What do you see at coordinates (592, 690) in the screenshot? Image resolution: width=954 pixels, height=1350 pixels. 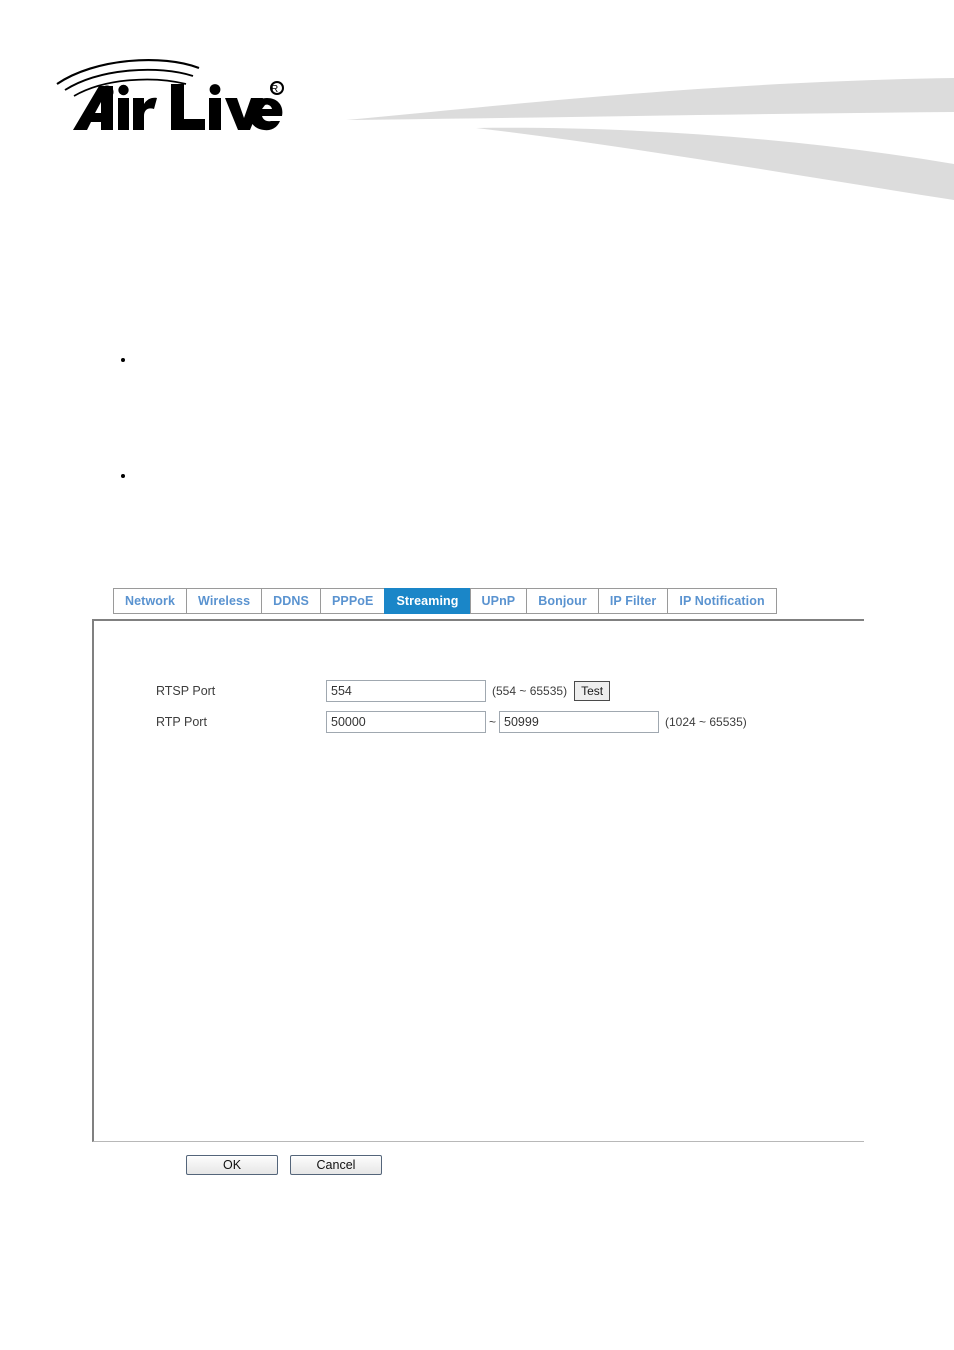 I see `test-button: Test` at bounding box center [592, 690].